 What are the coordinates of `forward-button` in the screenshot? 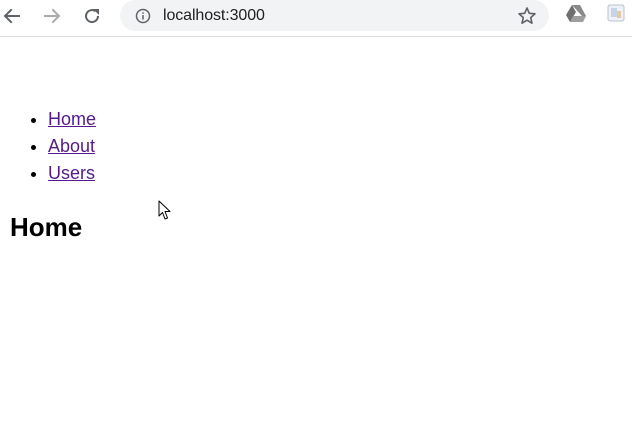 It's located at (52, 16).